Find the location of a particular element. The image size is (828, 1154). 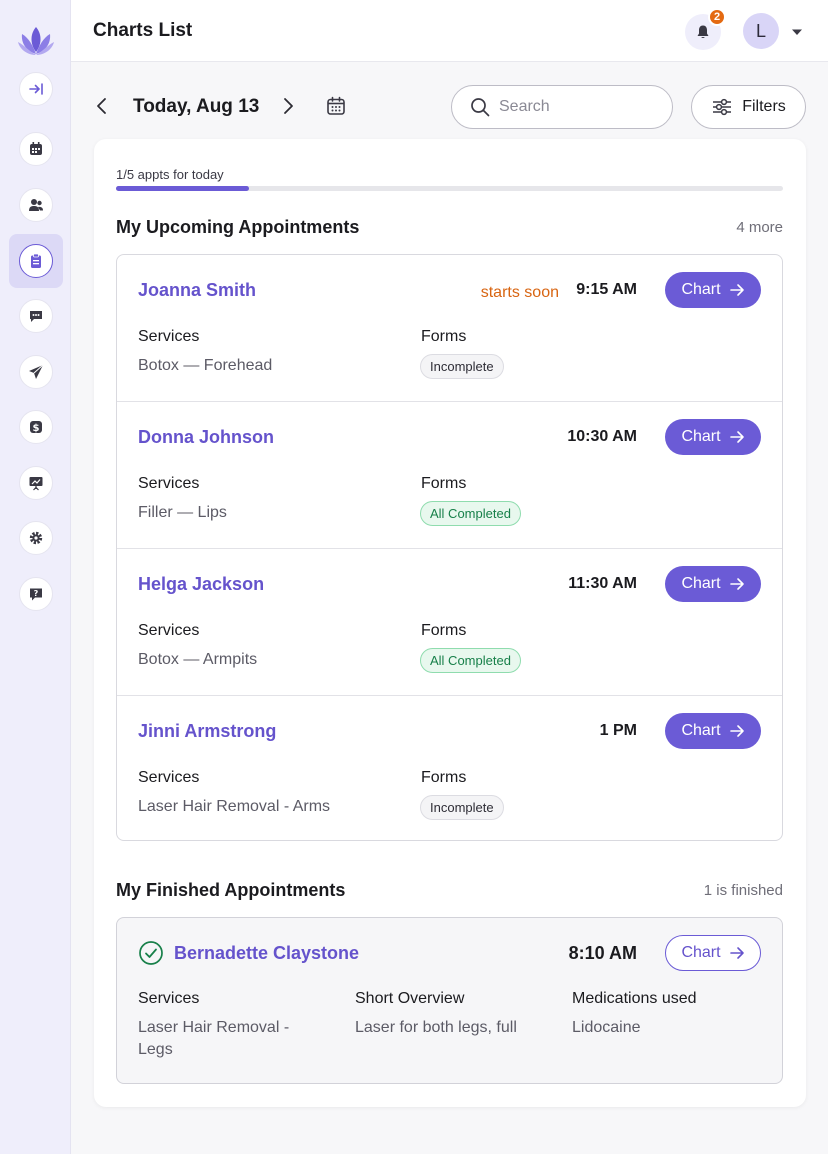

sidebar-item-calendar is located at coordinates (36, 149).